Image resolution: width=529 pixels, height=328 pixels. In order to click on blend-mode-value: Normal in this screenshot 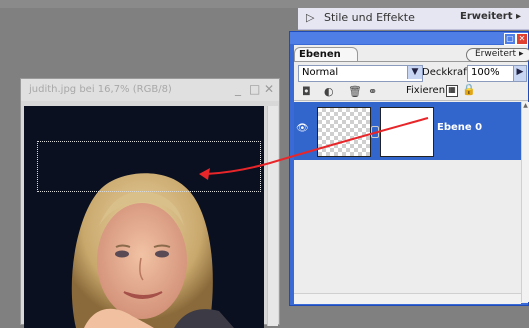, I will do `click(320, 72)`.